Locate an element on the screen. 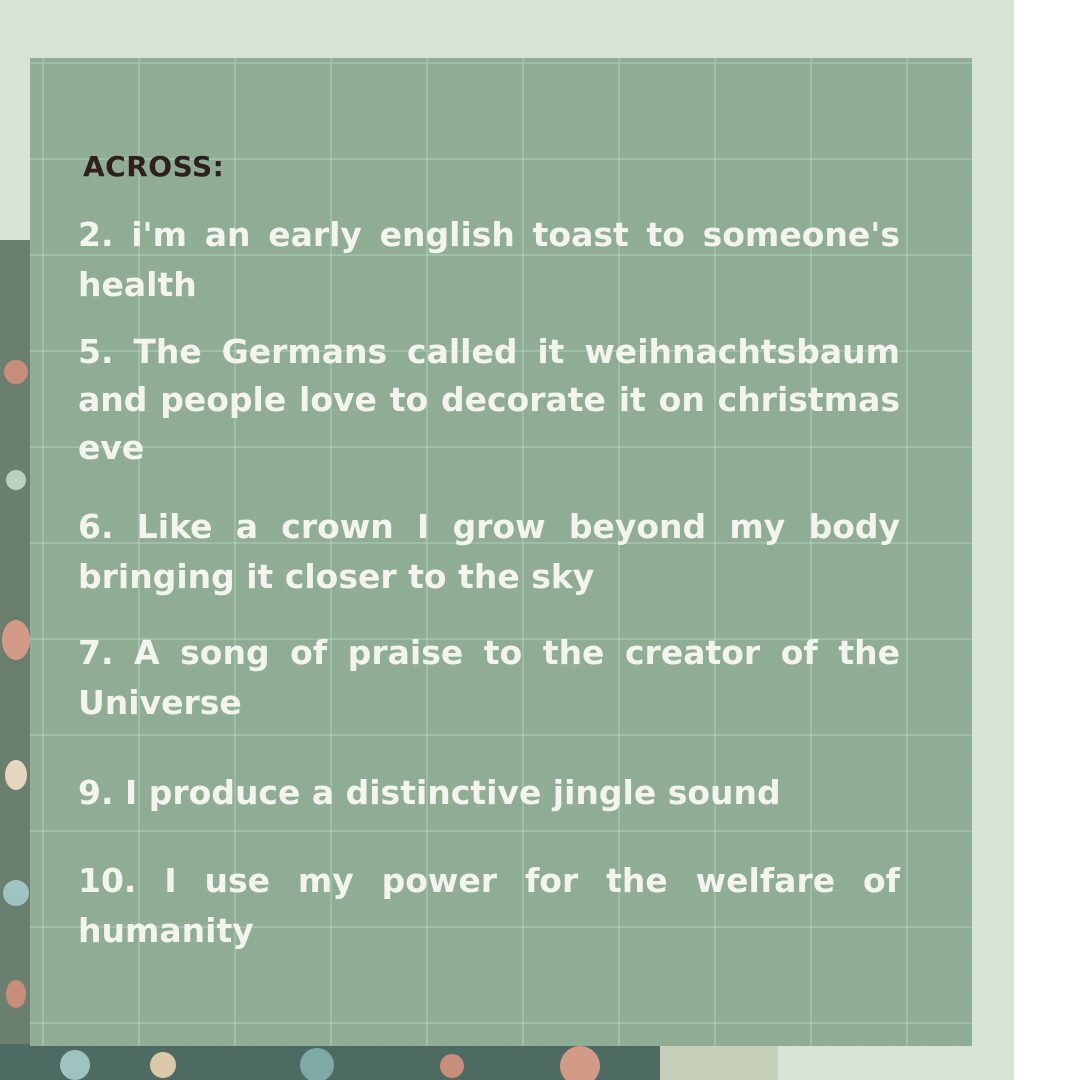  decorative-paper-bottom is located at coordinates (719, 1062).